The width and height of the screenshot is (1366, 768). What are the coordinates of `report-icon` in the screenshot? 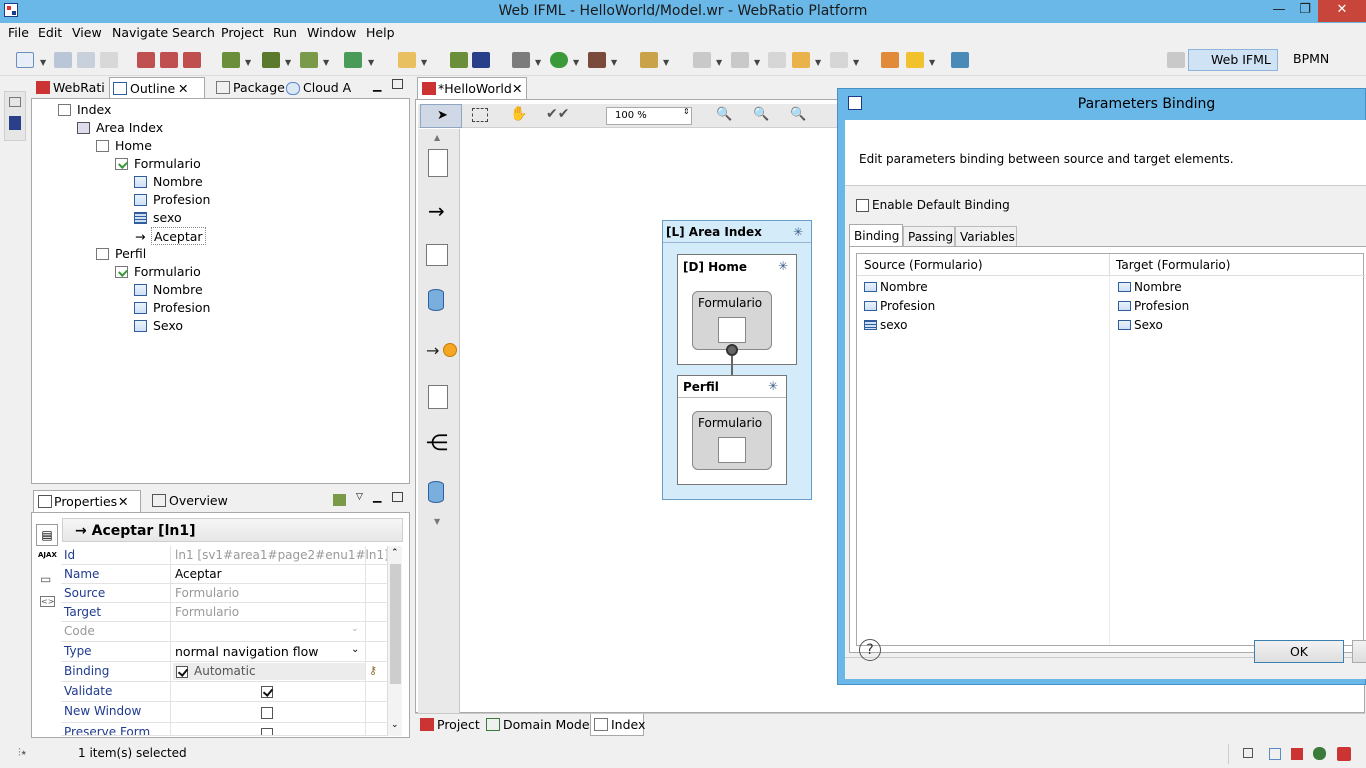 It's located at (407, 60).